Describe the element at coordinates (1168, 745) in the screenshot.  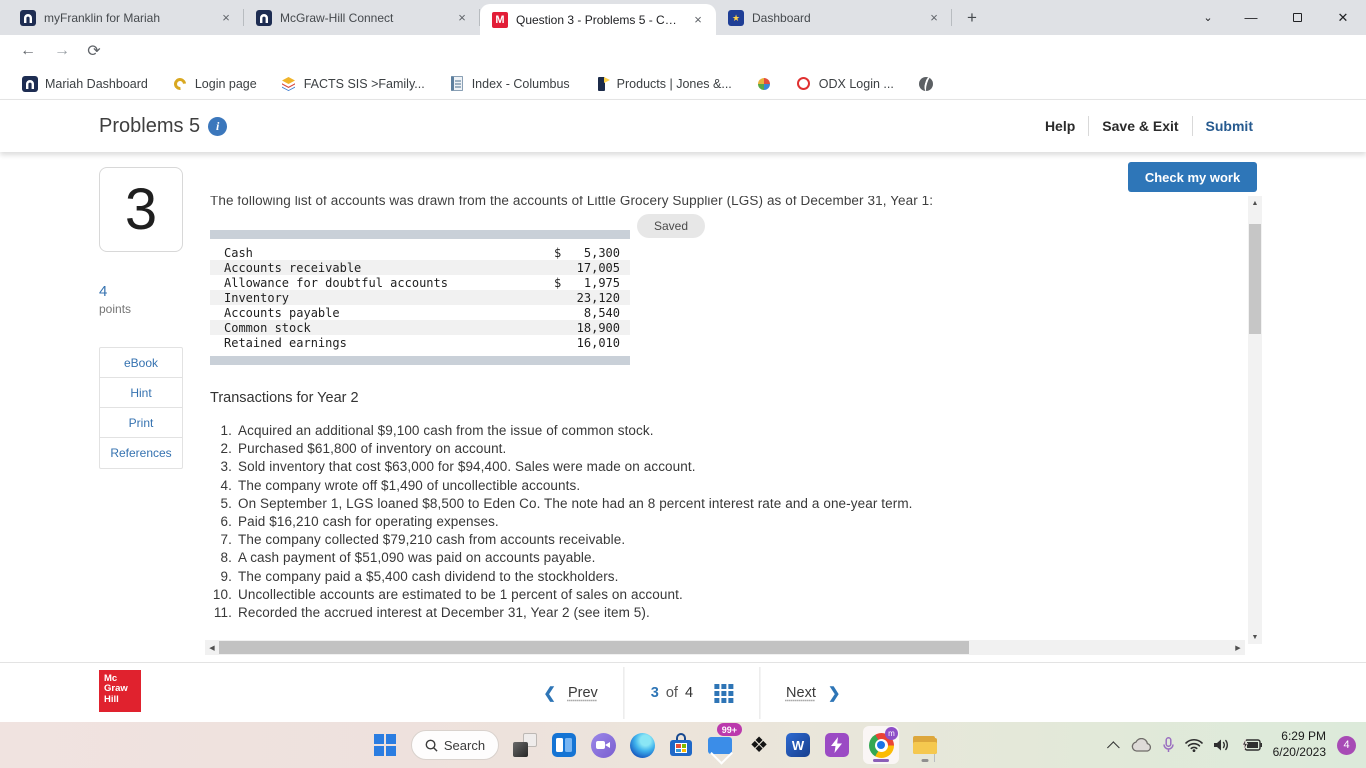
I see `microphone-icon` at that location.